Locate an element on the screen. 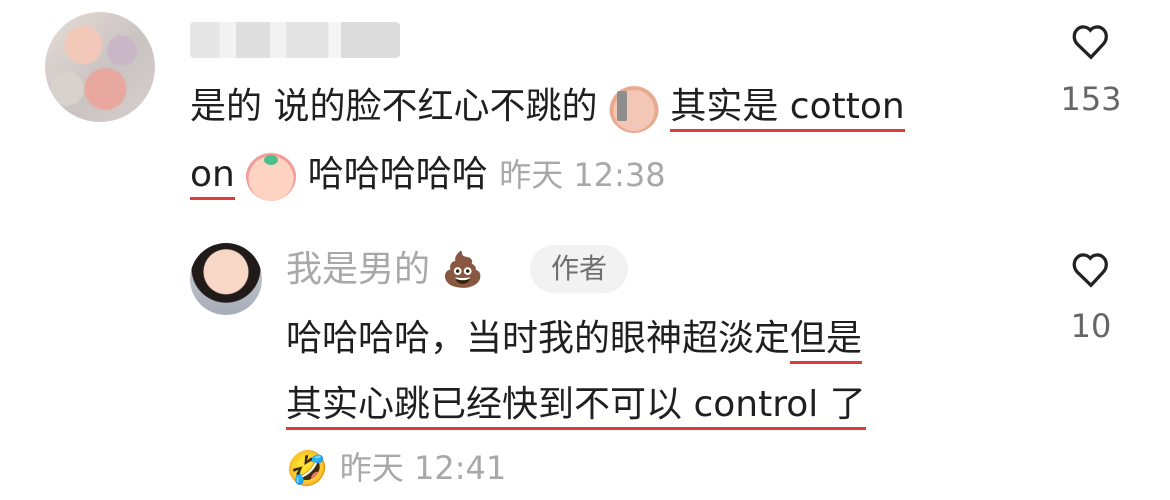 The image size is (1170, 500). comment-1-line-1: 是的 说的脸不红心不跳的 其实是 cotton is located at coordinates (547, 107).